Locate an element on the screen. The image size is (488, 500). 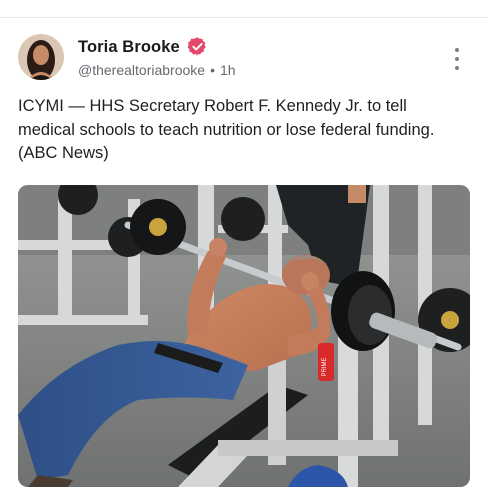
drink-label: PRIME is located at coordinates (325, 366).